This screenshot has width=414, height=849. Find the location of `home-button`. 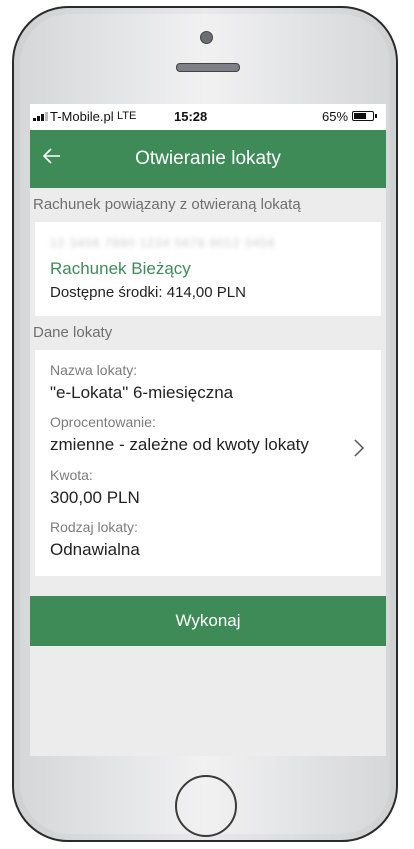

home-button is located at coordinates (206, 806).